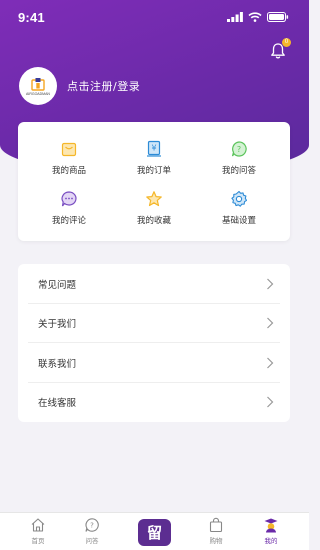  I want to click on menu-item-contact: 联系我们, so click(154, 363).